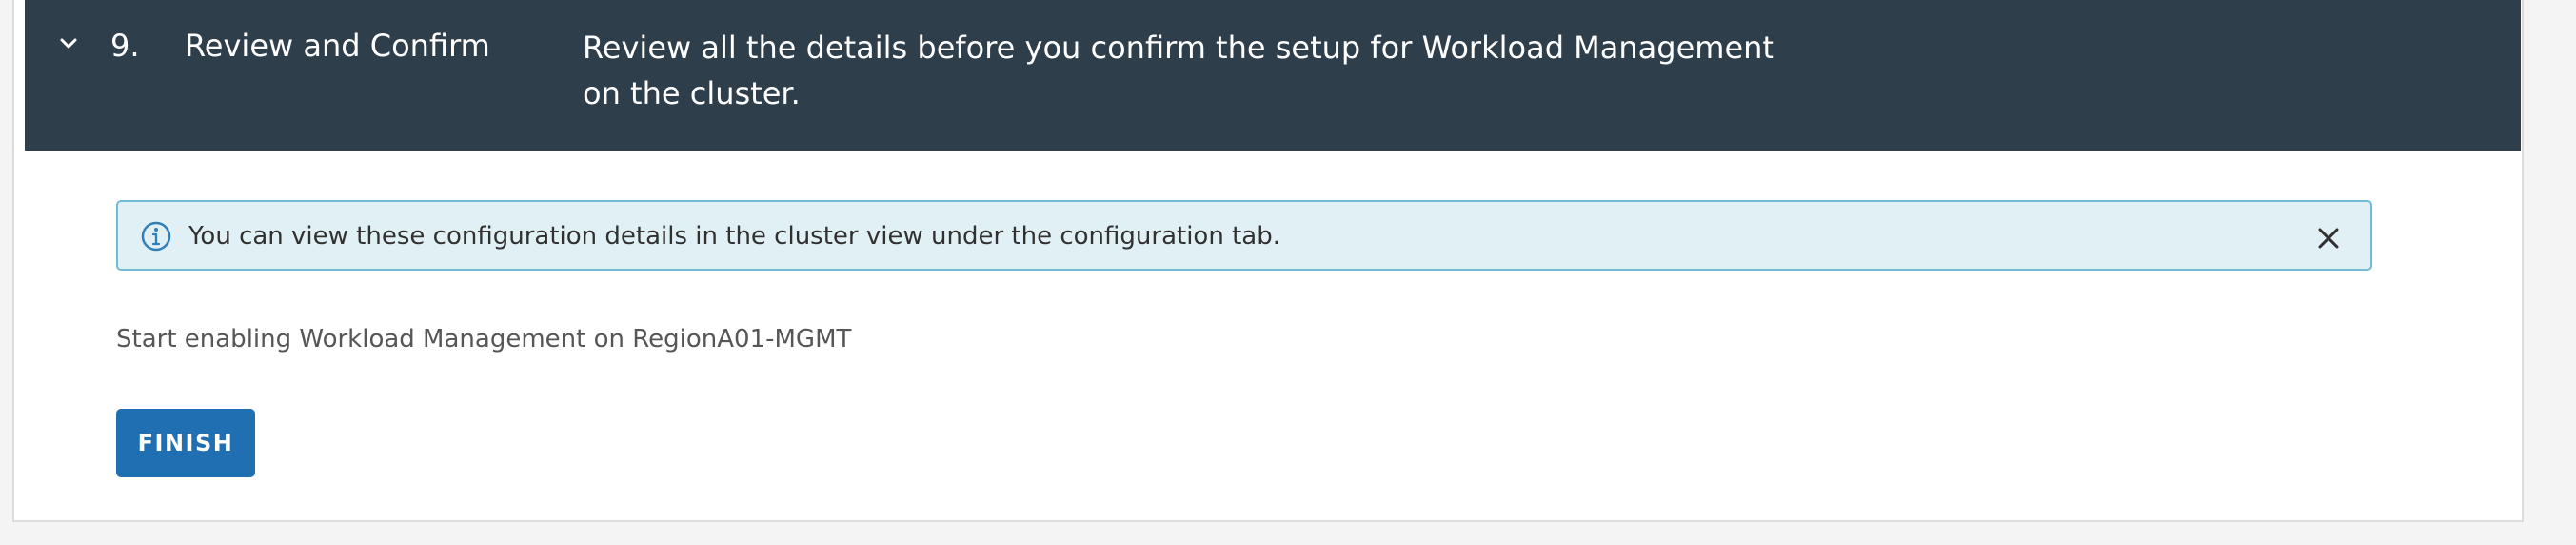 The image size is (2576, 545). Describe the element at coordinates (337, 46) in the screenshot. I see `step-title: Review and Confirm` at that location.